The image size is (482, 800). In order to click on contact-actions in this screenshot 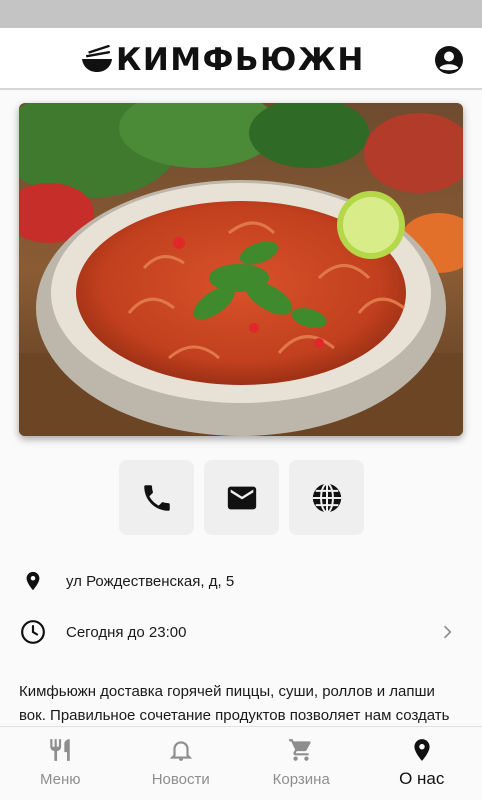, I will do `click(241, 497)`.